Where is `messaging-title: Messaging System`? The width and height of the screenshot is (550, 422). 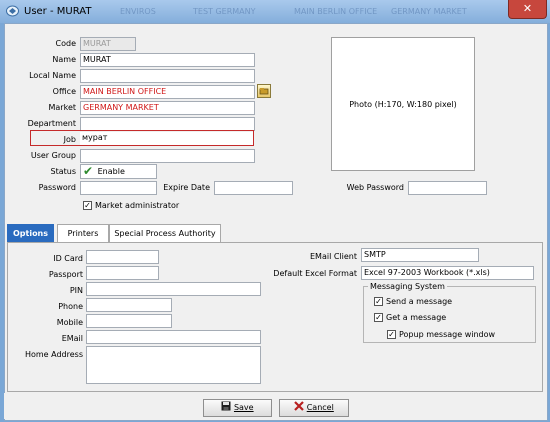 messaging-title: Messaging System is located at coordinates (407, 286).